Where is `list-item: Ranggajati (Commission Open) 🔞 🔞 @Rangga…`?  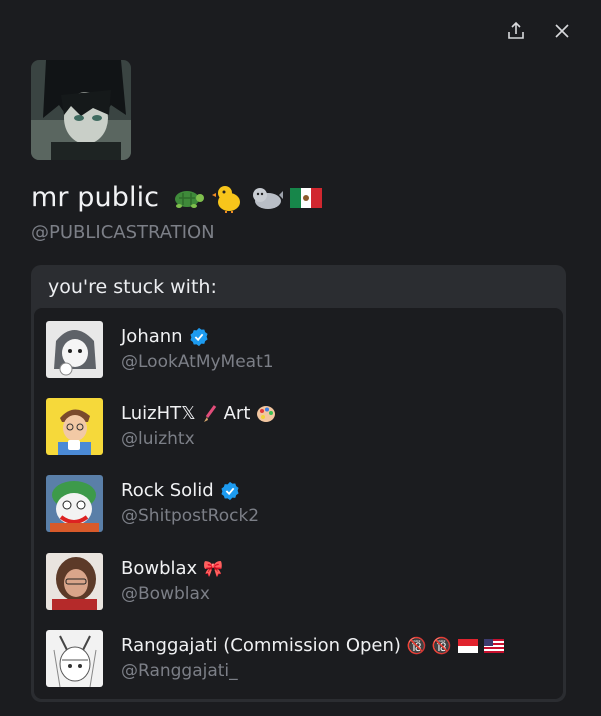 list-item: Ranggajati (Commission Open) 🔞 🔞 @Rangga… is located at coordinates (275, 658).